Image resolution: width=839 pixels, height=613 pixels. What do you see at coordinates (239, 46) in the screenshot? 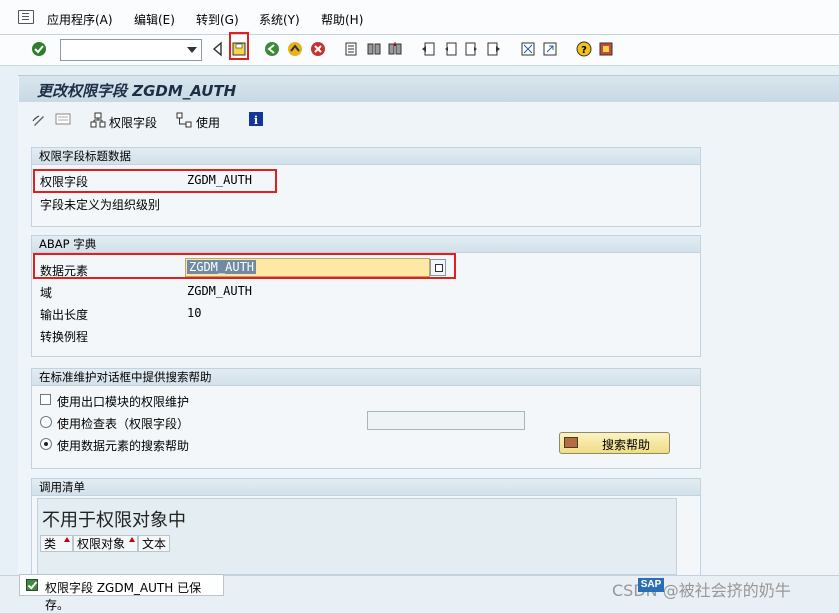
I see `save-highlight` at bounding box center [239, 46].